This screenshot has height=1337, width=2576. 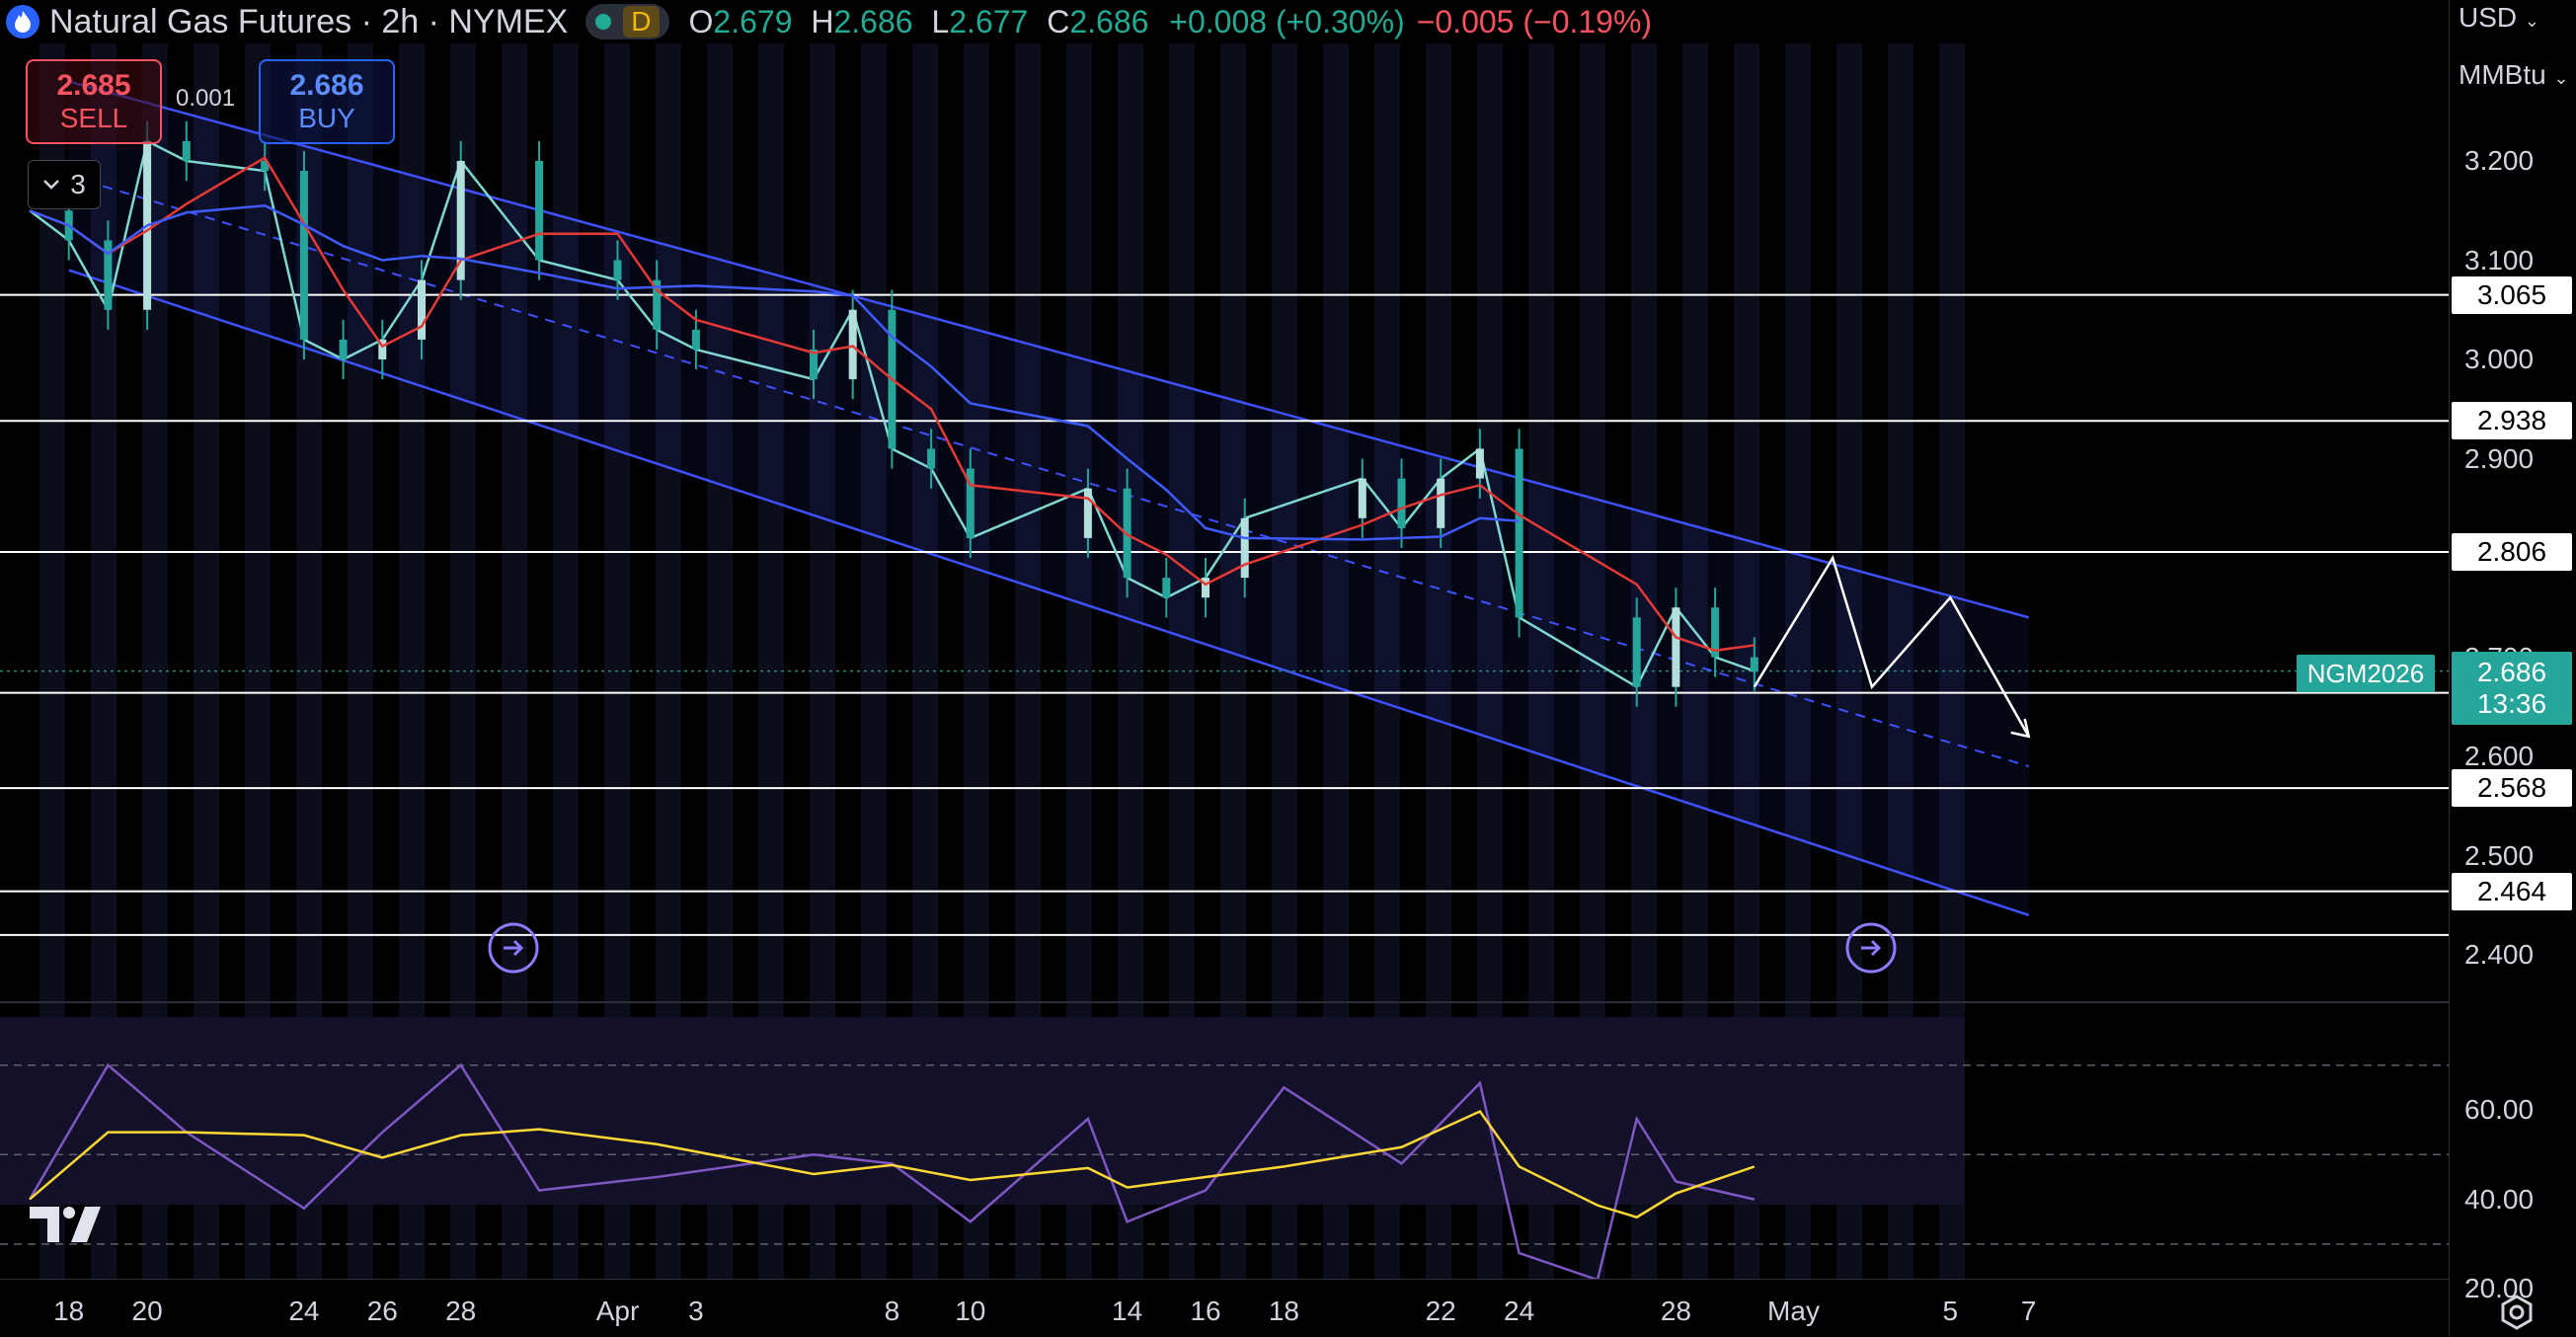 I want to click on buy-price: 2.686, so click(x=326, y=85).